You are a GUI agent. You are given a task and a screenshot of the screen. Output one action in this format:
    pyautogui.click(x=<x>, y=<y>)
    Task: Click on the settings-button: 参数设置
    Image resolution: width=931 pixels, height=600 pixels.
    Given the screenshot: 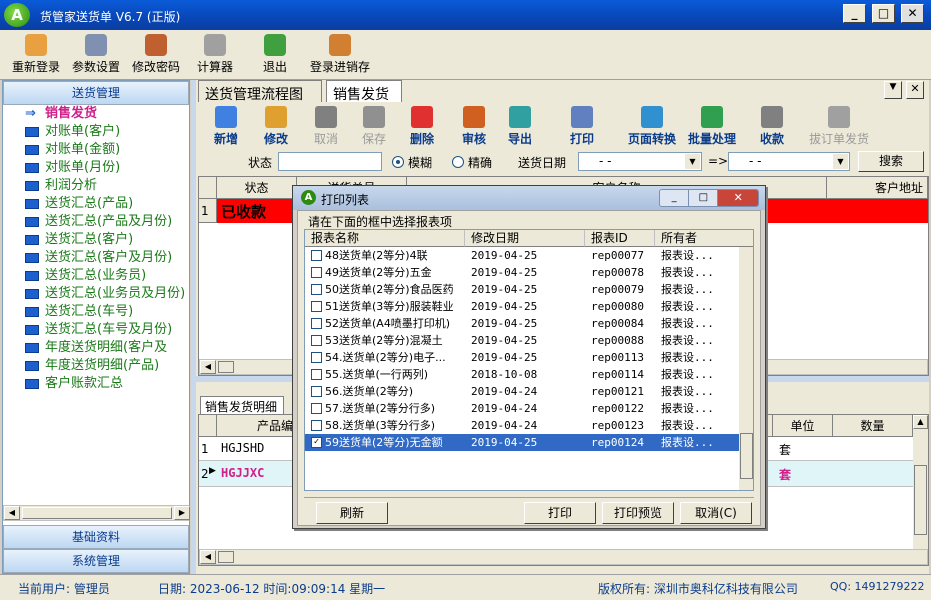 What is the action you would take?
    pyautogui.click(x=96, y=55)
    